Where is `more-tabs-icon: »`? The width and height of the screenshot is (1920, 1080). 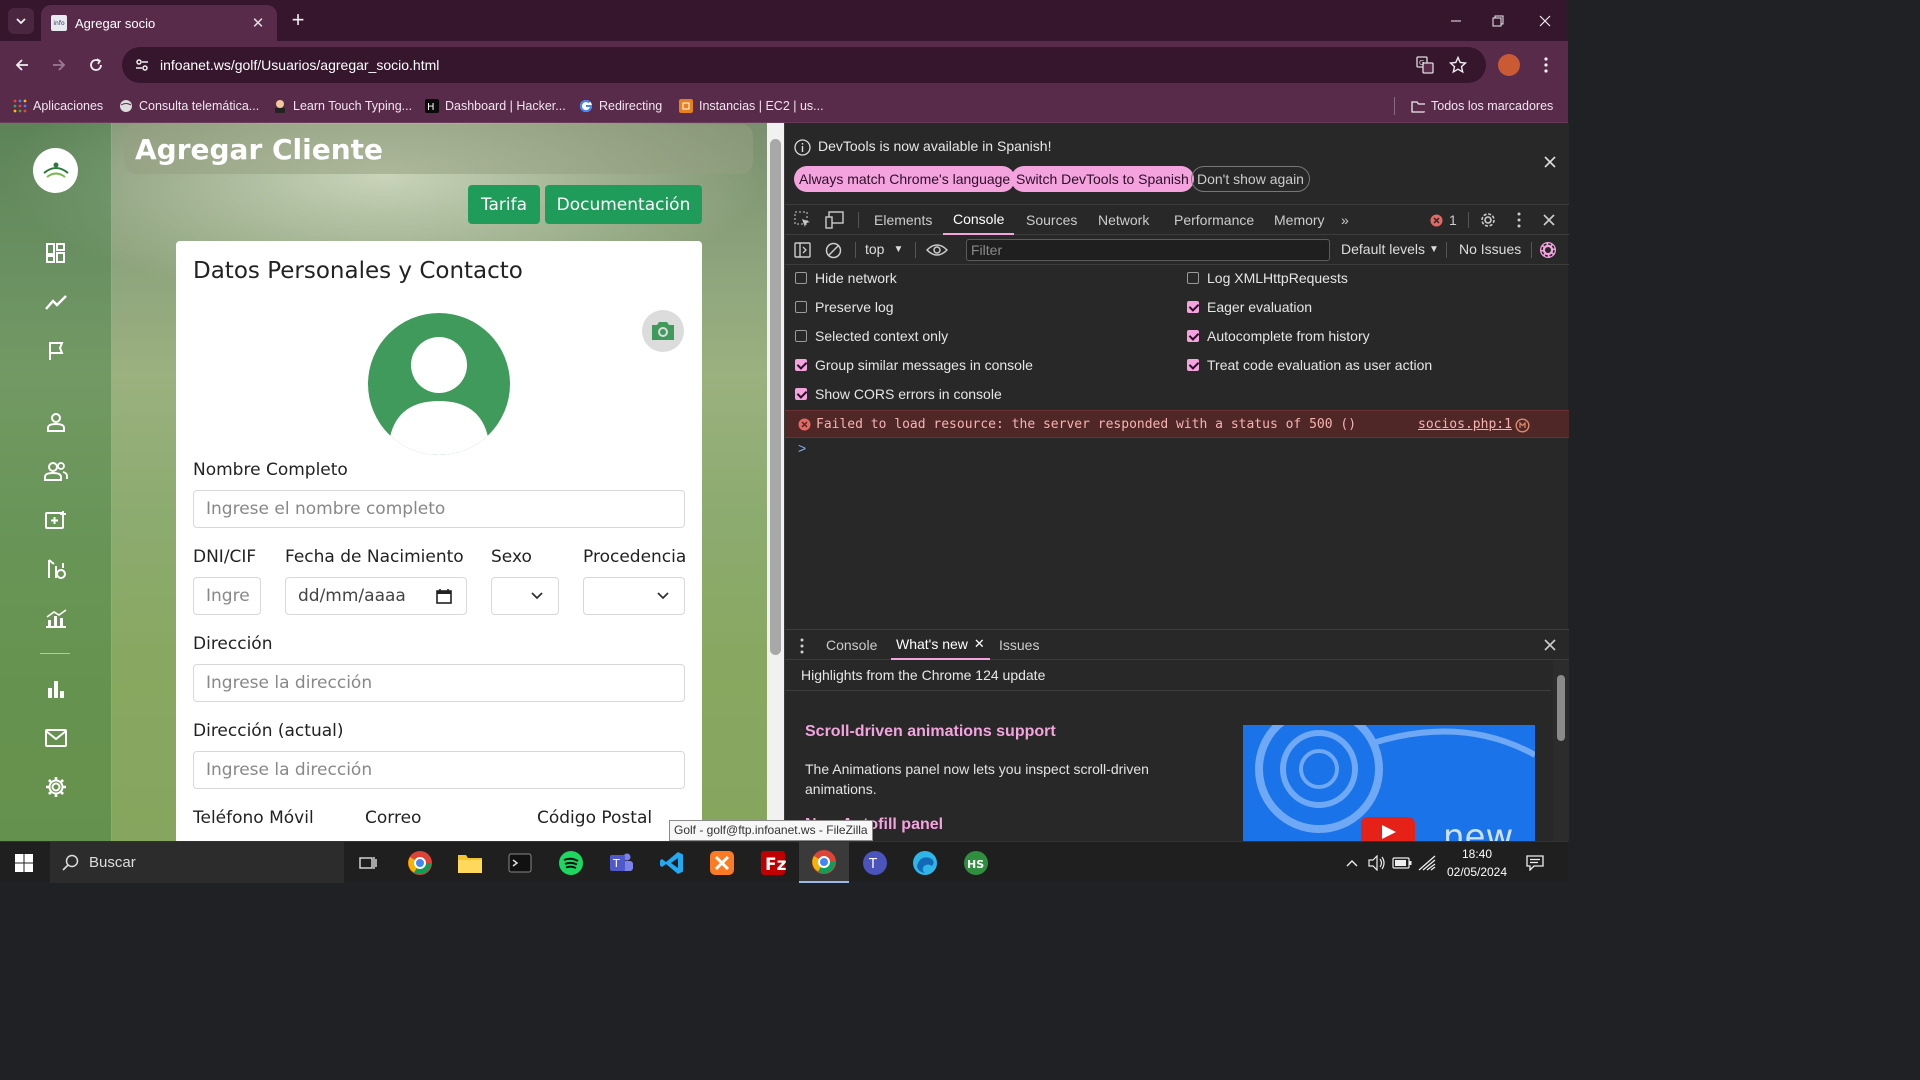 more-tabs-icon: » is located at coordinates (1345, 220).